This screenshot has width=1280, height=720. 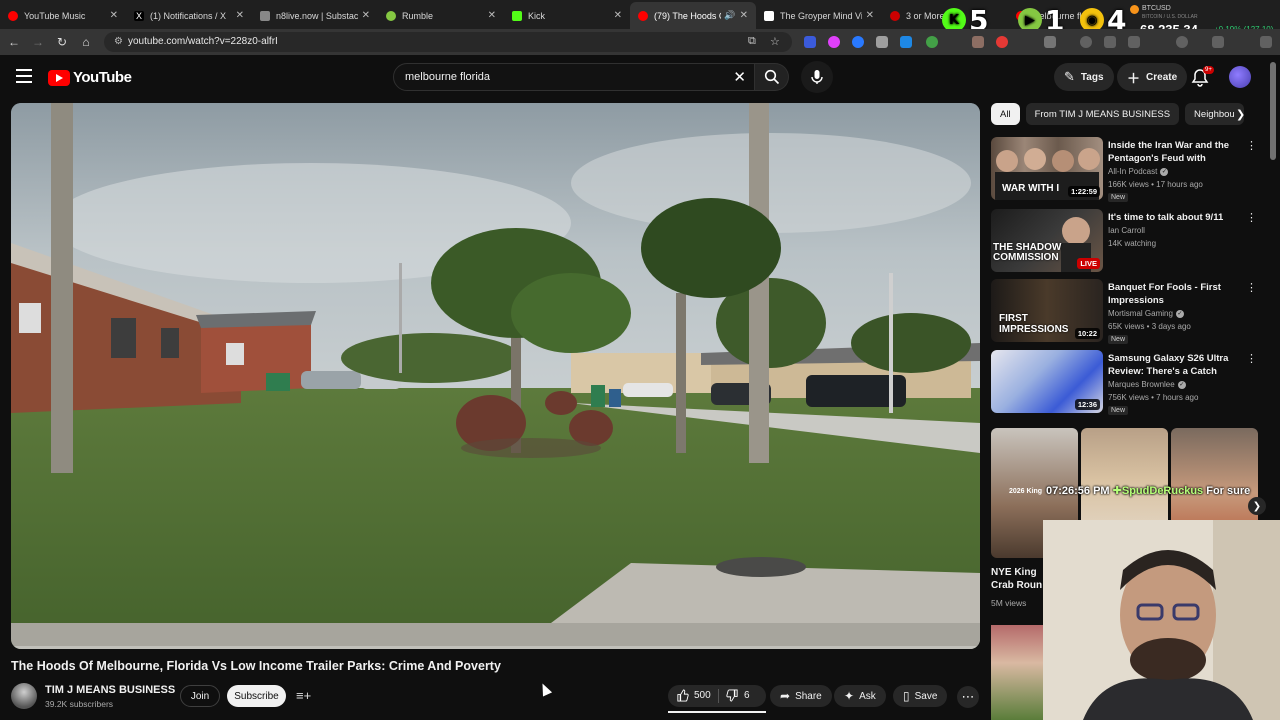 I want to click on sparkle-icon: ✦, so click(x=849, y=696).